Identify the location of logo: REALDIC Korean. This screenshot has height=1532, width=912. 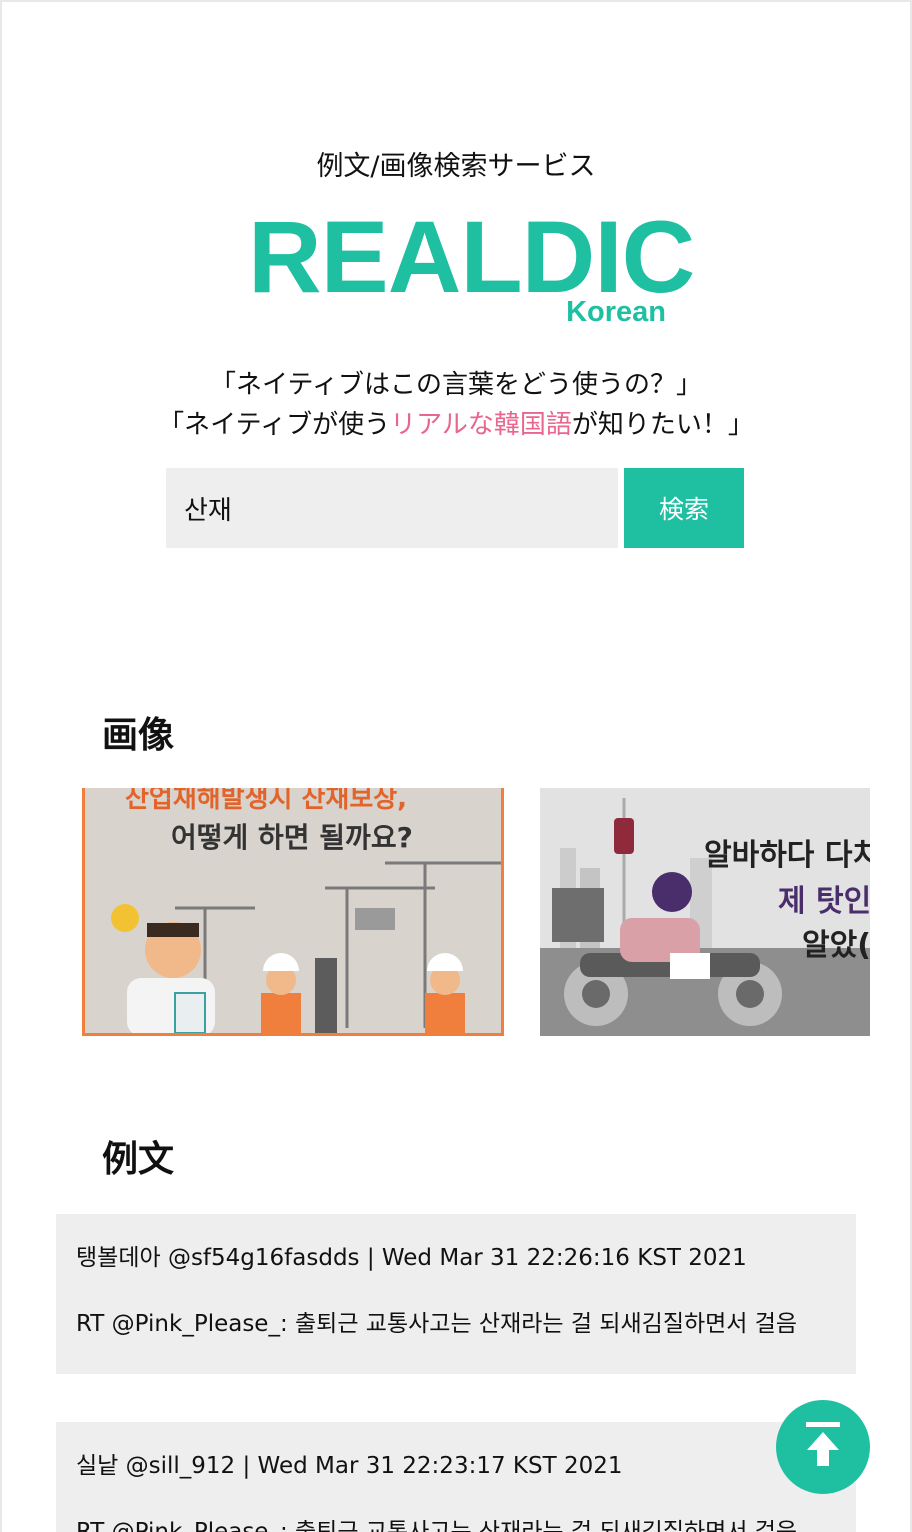
(471, 271).